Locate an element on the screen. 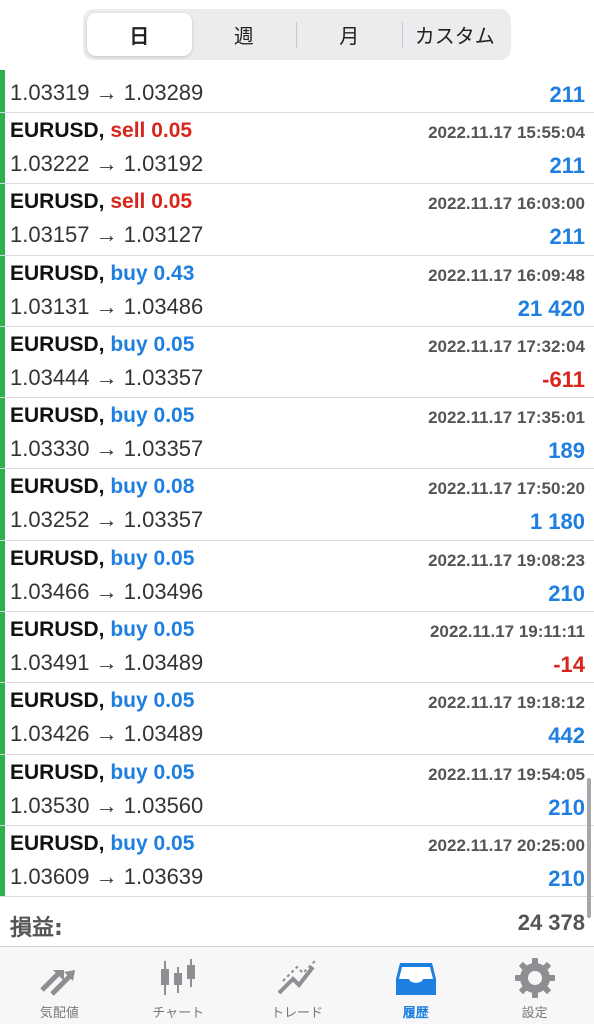 The image size is (594, 1024). period-segmented-control: 日 週 月 カスタム is located at coordinates (297, 34).